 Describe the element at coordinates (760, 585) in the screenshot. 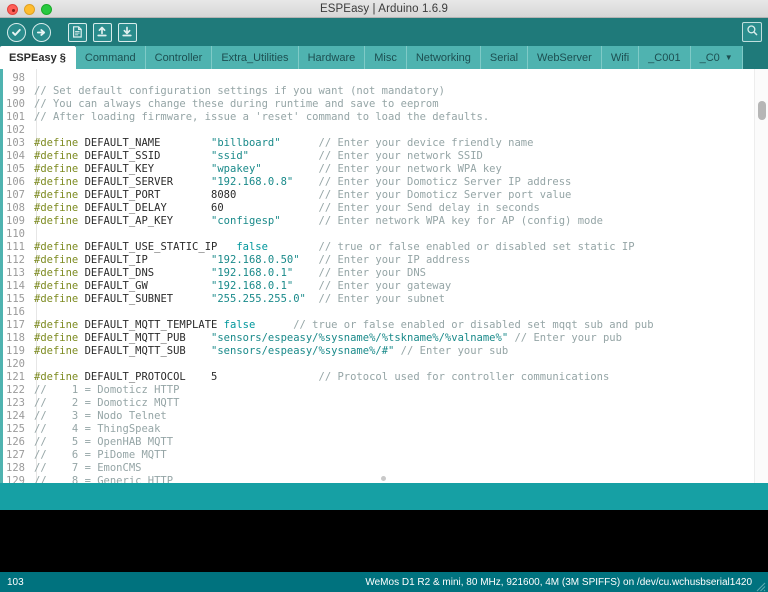

I see `resize-grip-icon` at that location.